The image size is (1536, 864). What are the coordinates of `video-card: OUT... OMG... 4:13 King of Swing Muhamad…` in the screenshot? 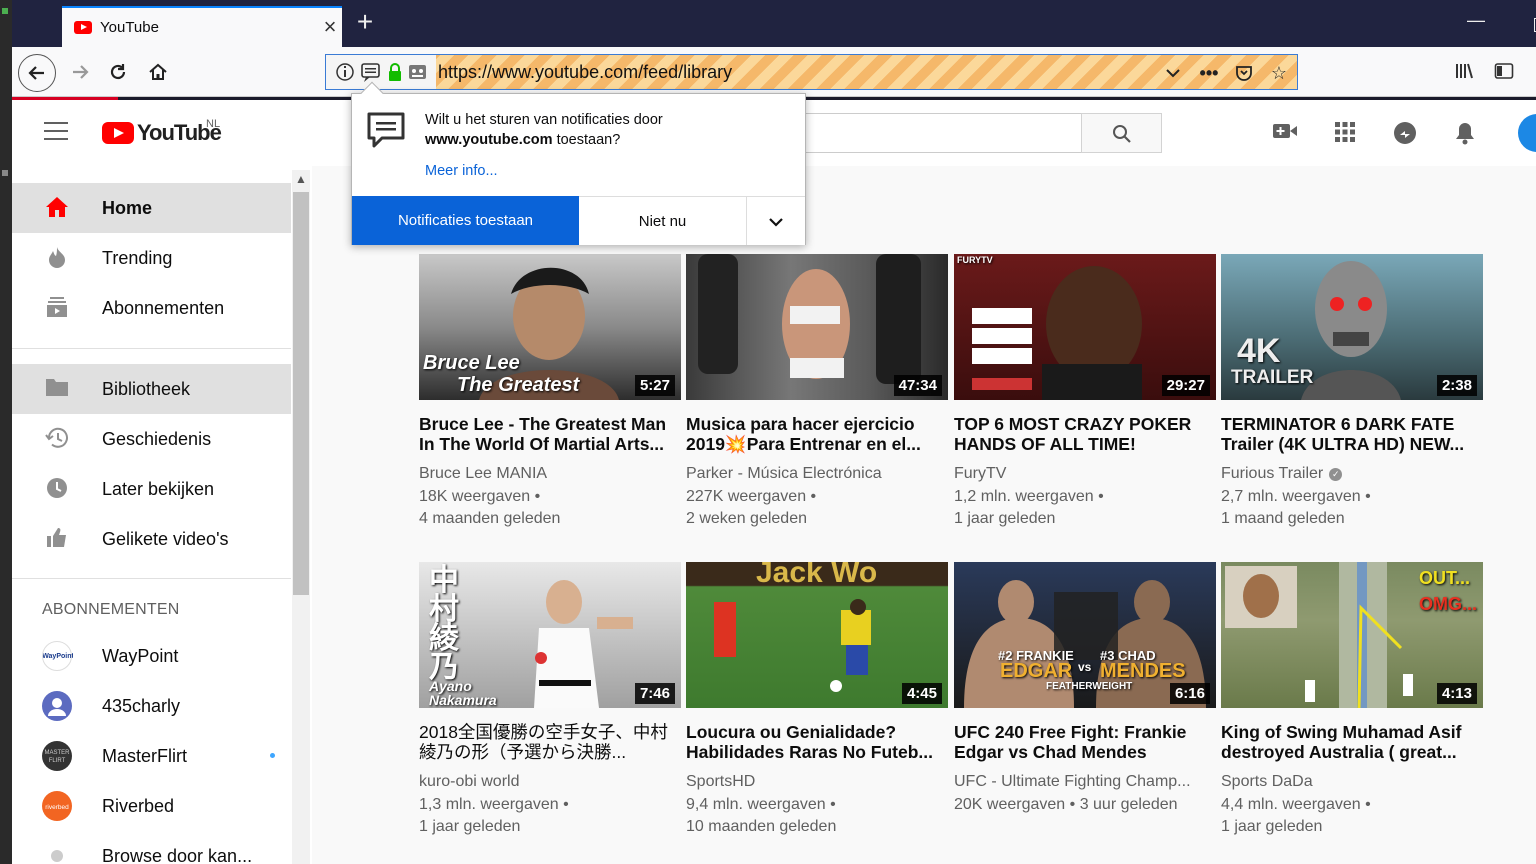 It's located at (1352, 707).